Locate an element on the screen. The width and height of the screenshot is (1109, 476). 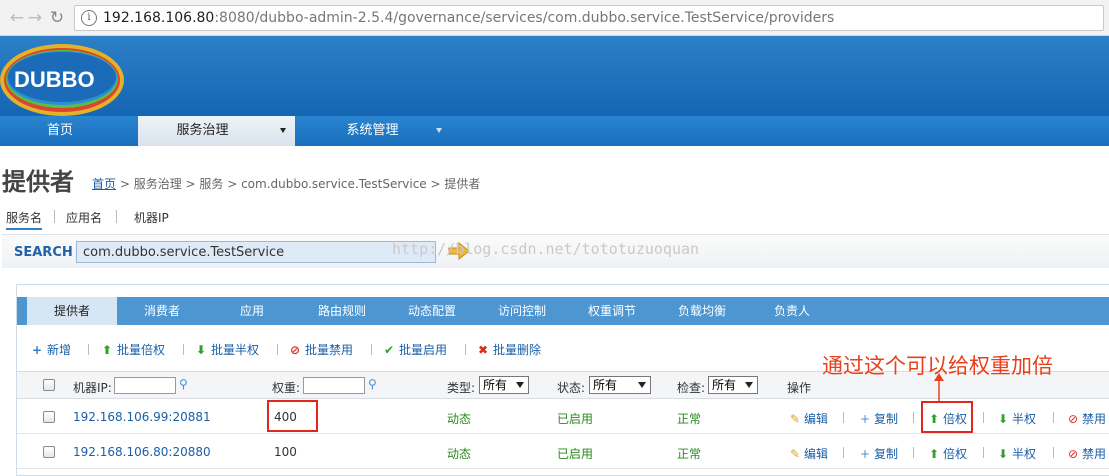
annotation-note: 通过这个可以给权重加倍 is located at coordinates (937, 366).